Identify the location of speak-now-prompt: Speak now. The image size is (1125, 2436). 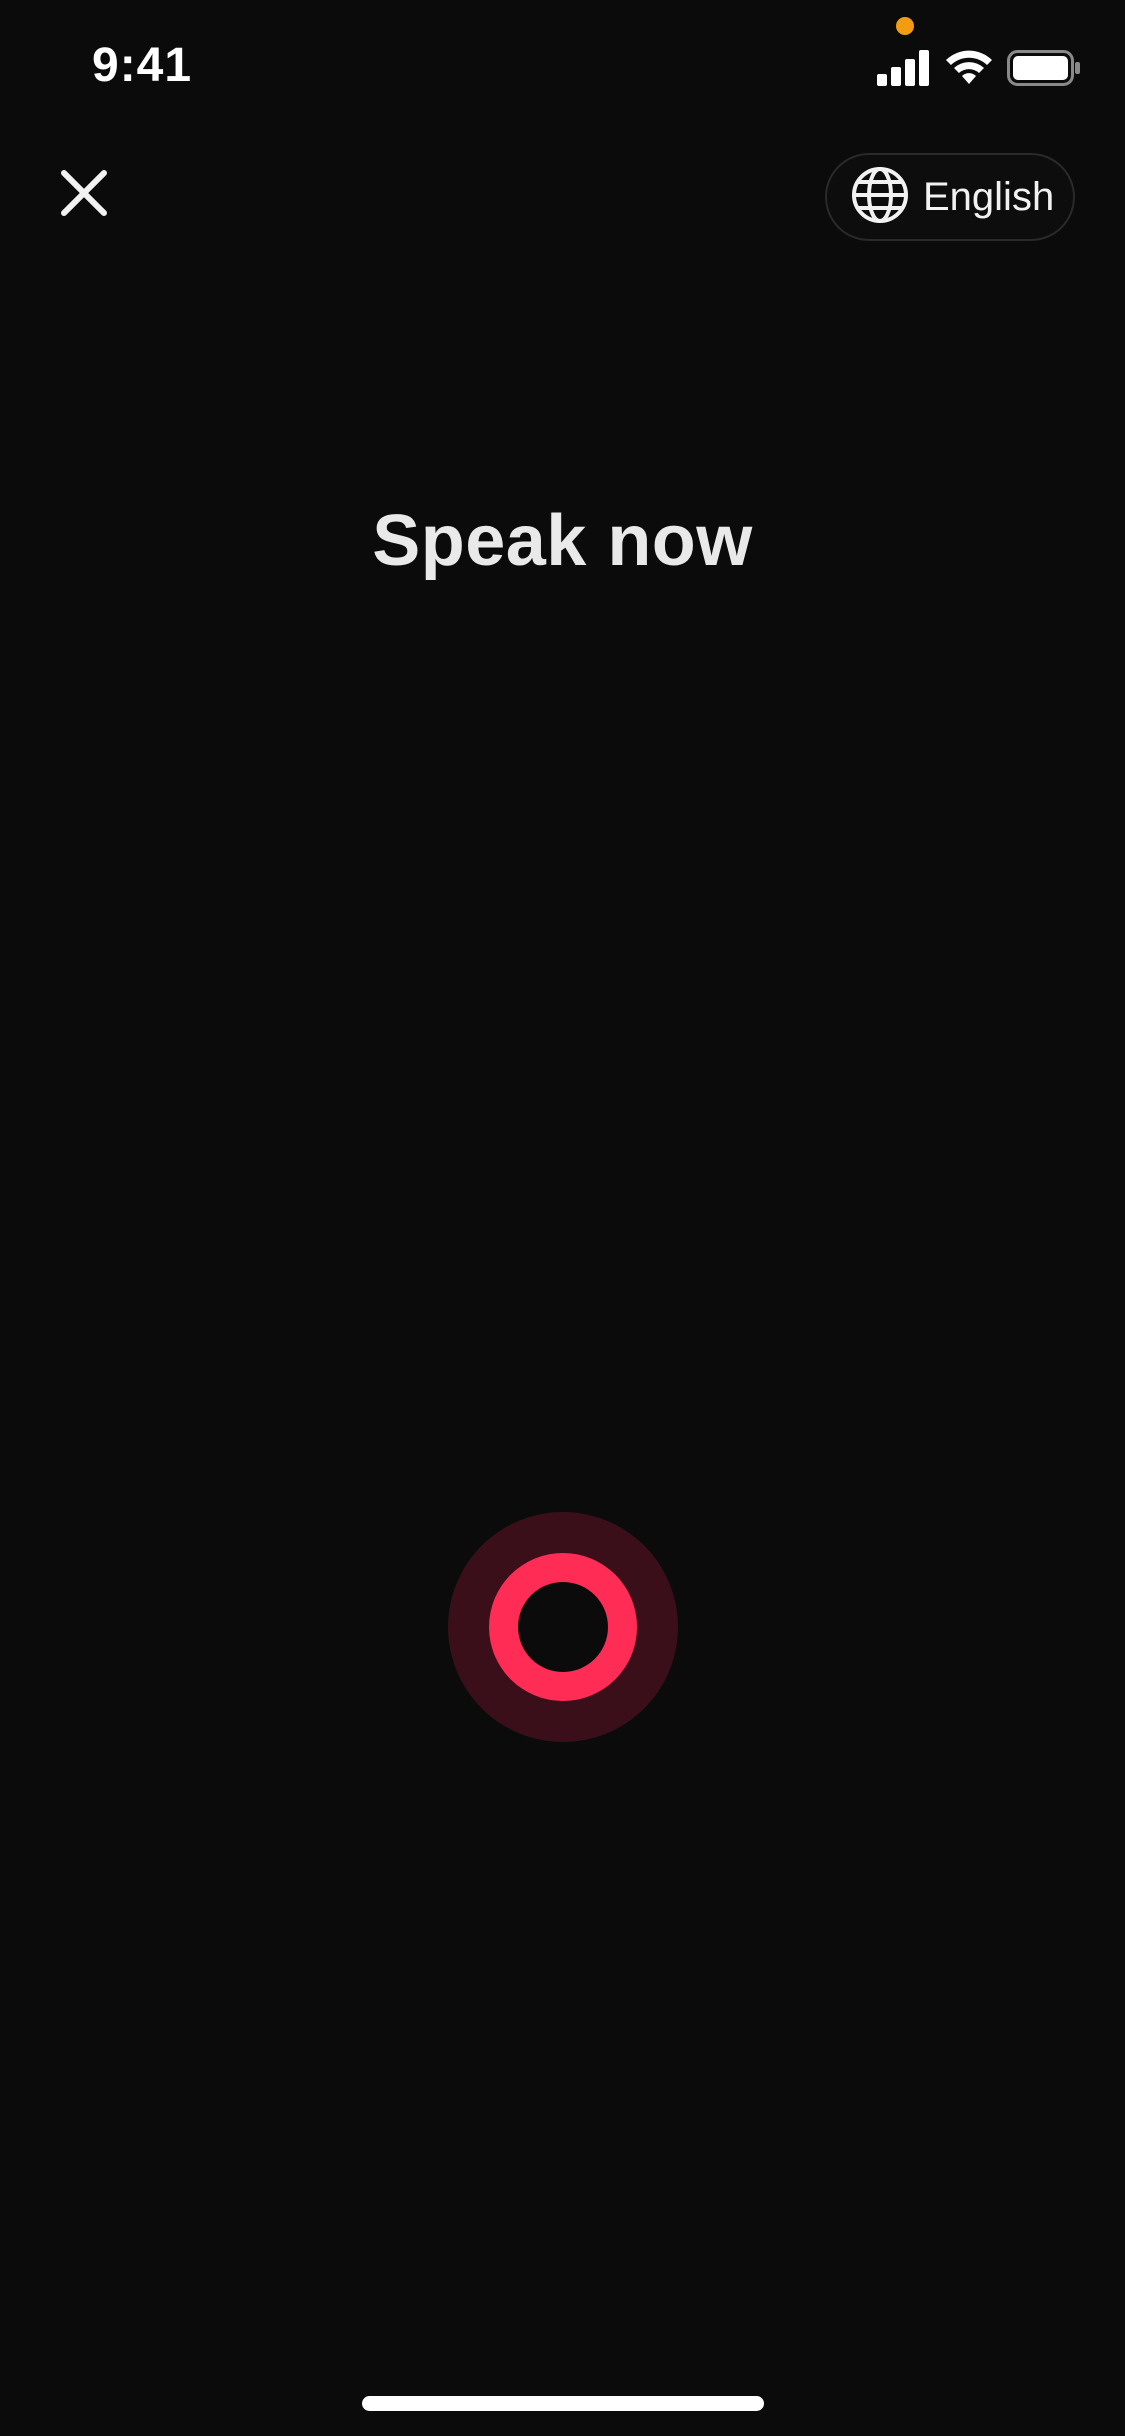
(562, 541).